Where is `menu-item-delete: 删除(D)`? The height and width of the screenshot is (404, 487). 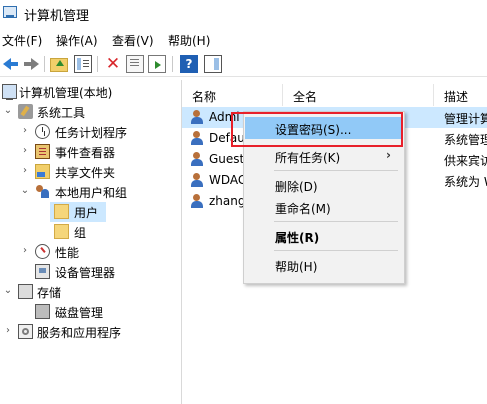
menu-item-delete: 删除(D) is located at coordinates (324, 185).